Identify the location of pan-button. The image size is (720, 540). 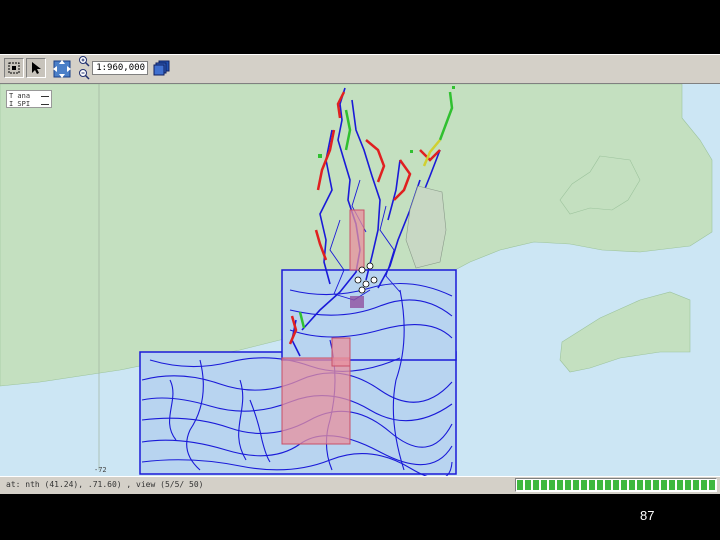
(62, 69).